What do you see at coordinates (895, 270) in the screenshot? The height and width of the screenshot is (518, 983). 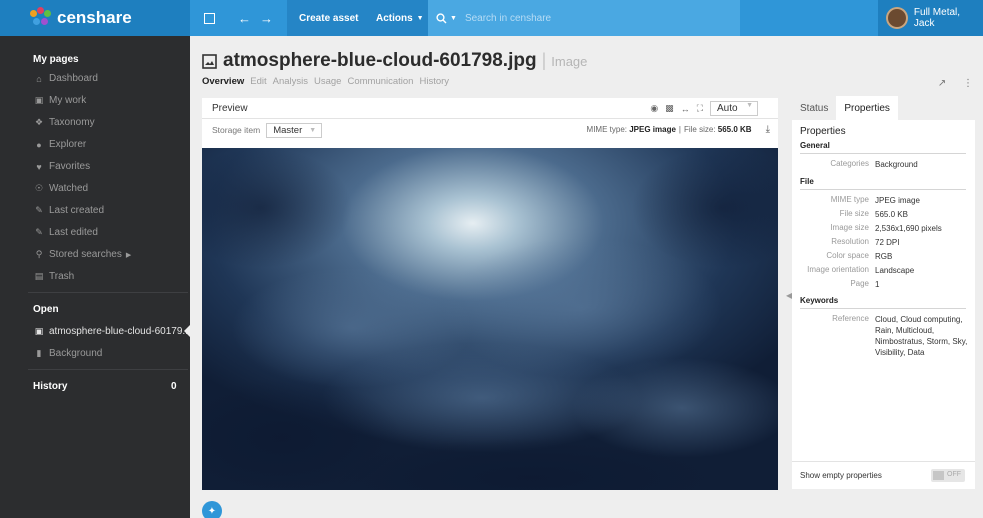 I see `property-value: Landscape` at bounding box center [895, 270].